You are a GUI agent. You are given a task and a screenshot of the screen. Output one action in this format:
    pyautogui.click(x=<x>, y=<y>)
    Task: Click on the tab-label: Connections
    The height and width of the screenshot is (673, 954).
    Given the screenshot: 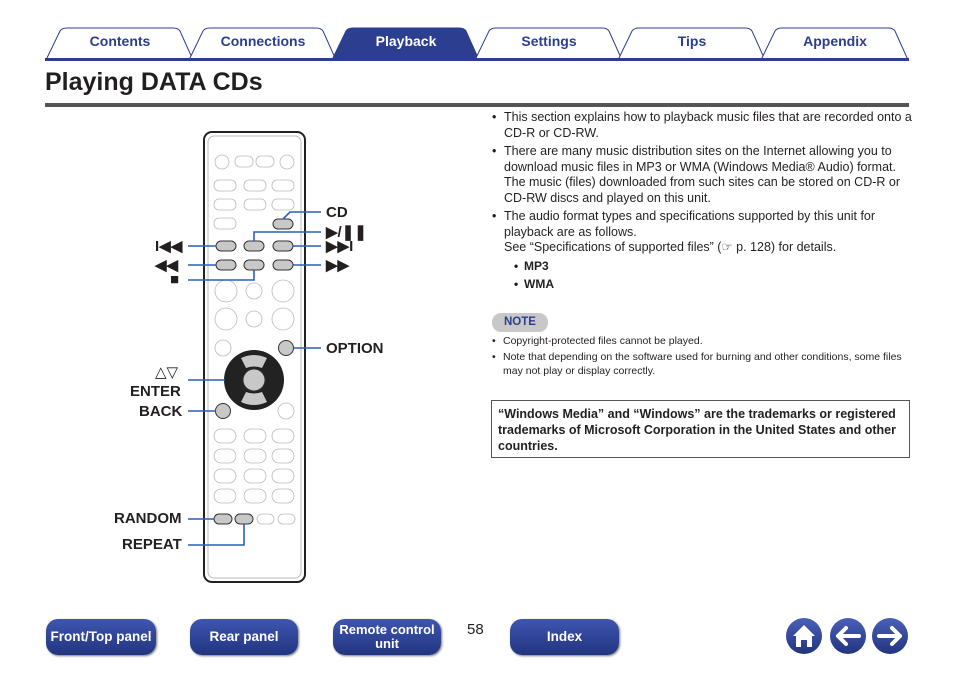 What is the action you would take?
    pyautogui.click(x=263, y=41)
    